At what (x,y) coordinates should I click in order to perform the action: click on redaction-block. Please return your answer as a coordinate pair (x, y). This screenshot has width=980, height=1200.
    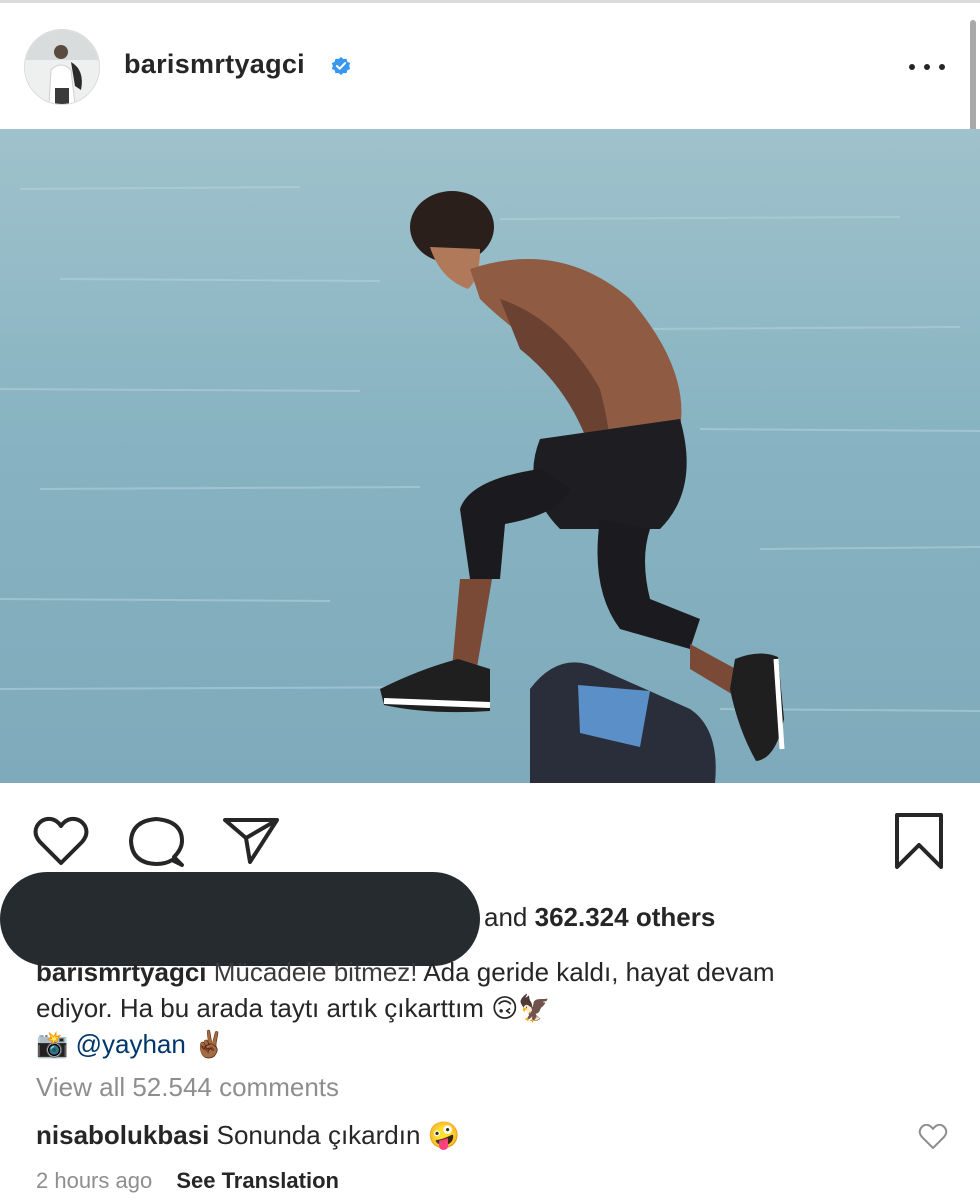
    Looking at the image, I should click on (240, 919).